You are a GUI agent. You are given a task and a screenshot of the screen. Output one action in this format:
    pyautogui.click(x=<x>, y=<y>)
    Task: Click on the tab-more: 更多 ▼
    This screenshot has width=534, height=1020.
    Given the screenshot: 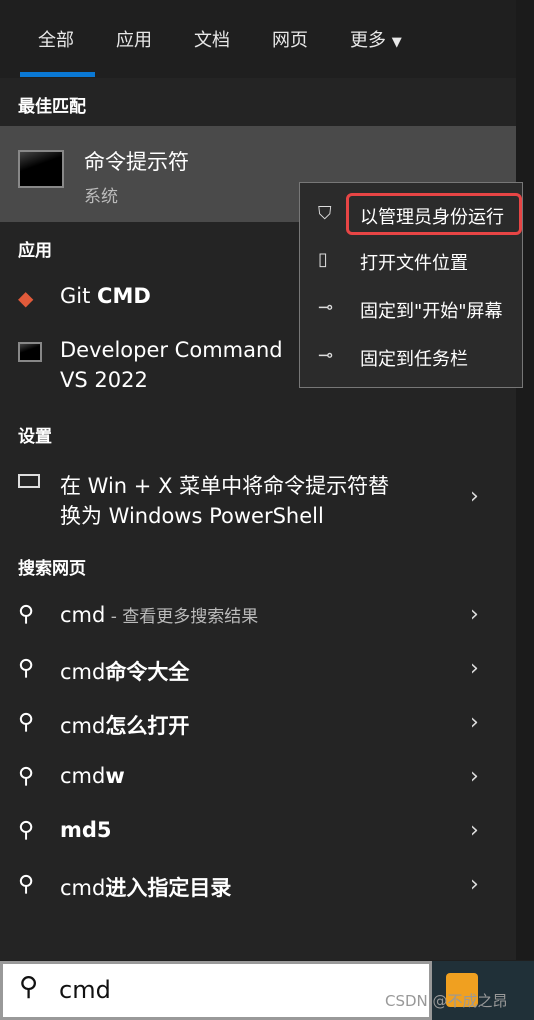 What is the action you would take?
    pyautogui.click(x=376, y=39)
    